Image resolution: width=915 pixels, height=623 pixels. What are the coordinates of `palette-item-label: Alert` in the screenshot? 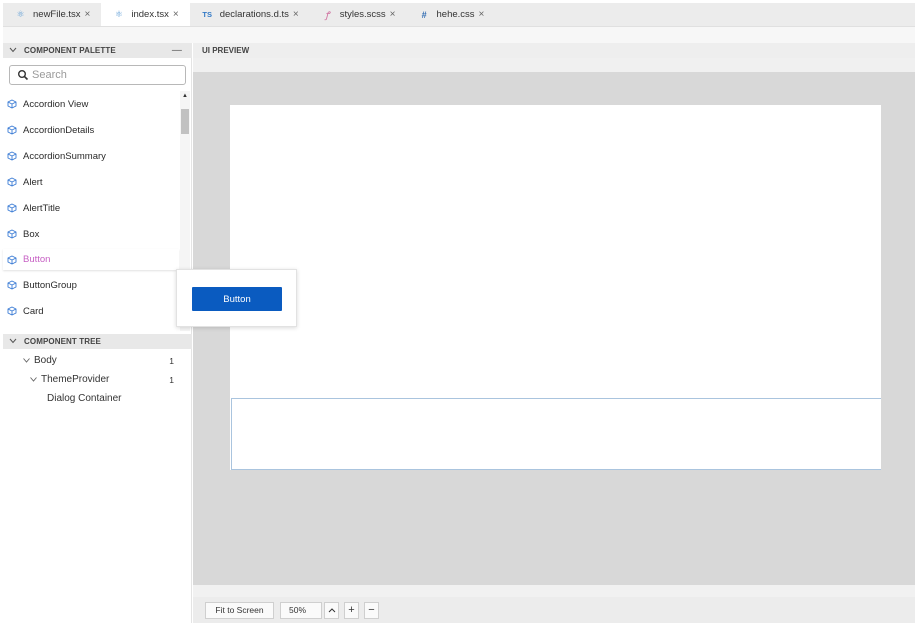 It's located at (33, 182).